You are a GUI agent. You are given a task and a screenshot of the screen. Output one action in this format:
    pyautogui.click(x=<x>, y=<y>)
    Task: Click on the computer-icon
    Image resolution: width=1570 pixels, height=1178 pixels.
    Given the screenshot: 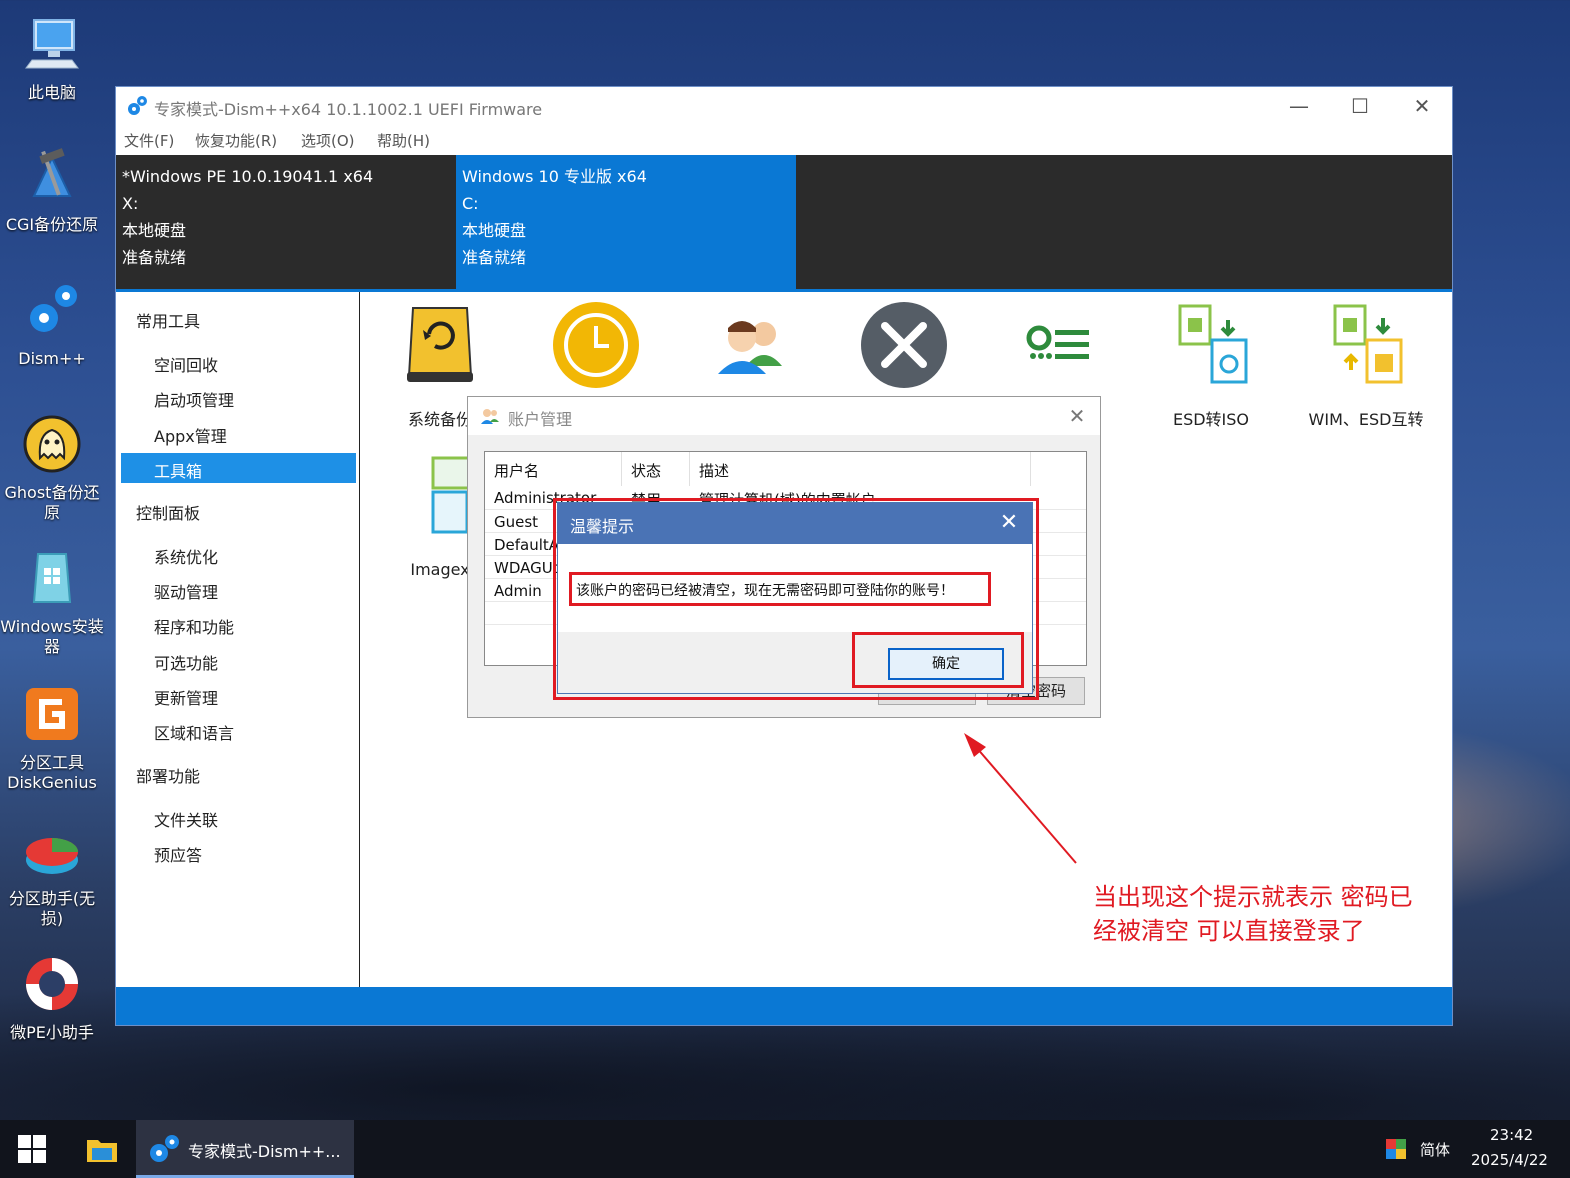 What is the action you would take?
    pyautogui.click(x=52, y=44)
    